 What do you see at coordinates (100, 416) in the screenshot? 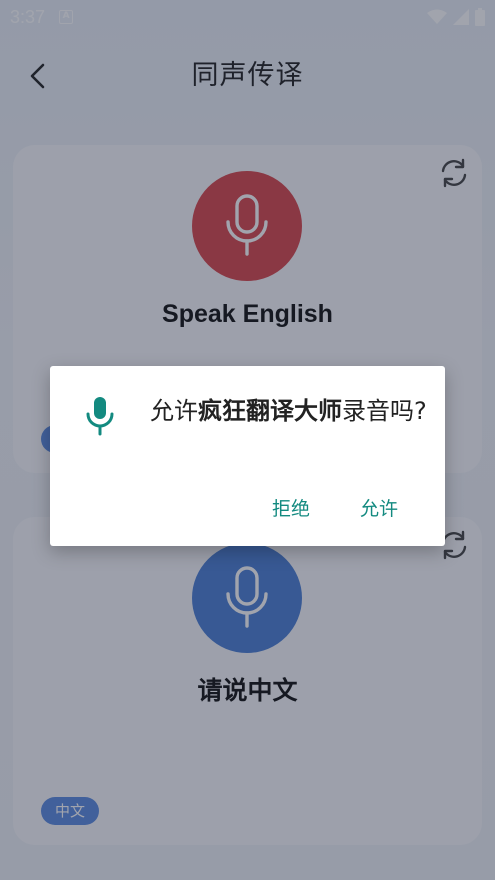
I see `microphone-icon` at bounding box center [100, 416].